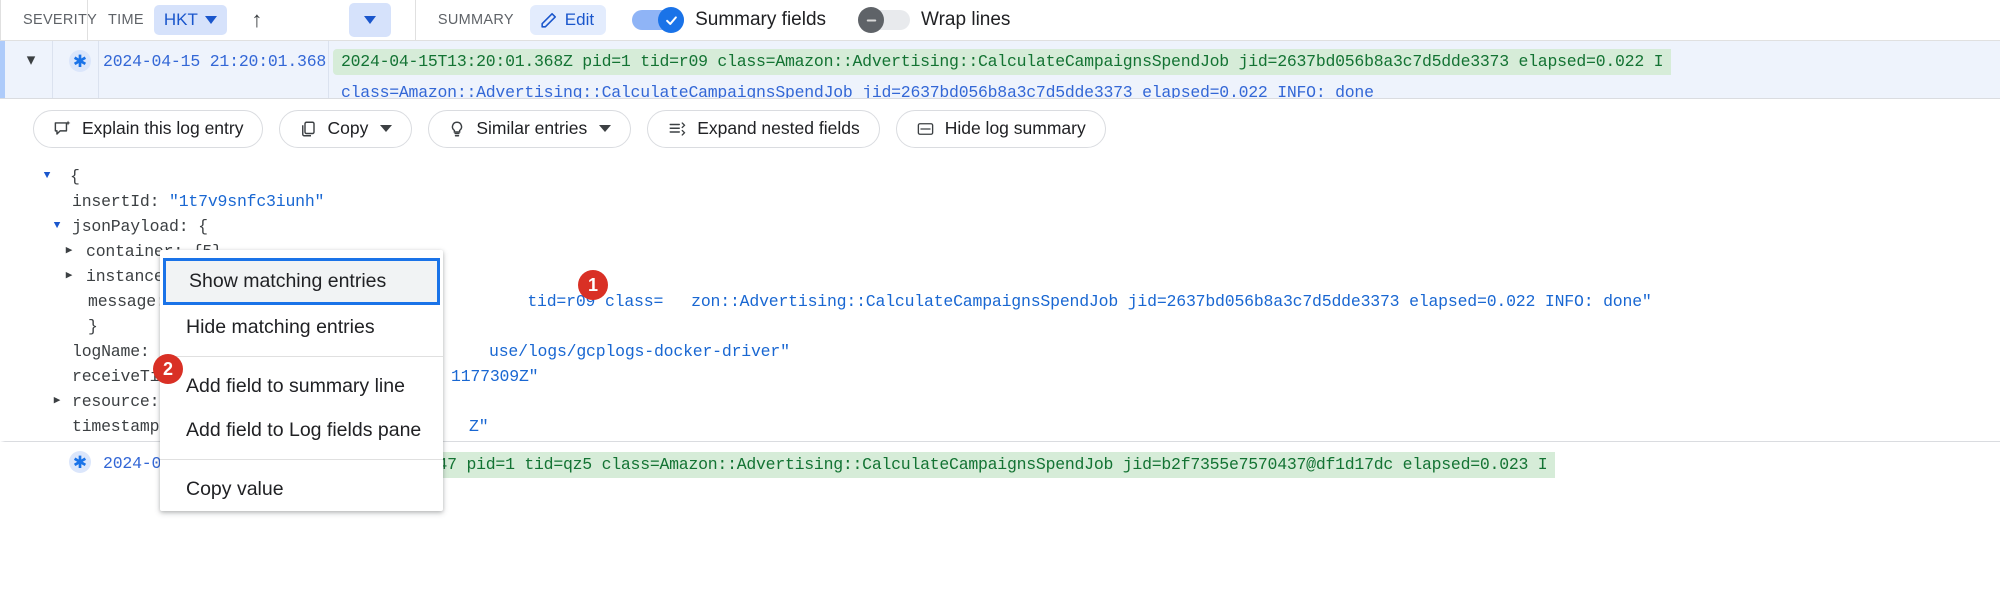  Describe the element at coordinates (1015, 128) in the screenshot. I see `action-label: Hide log summary` at that location.